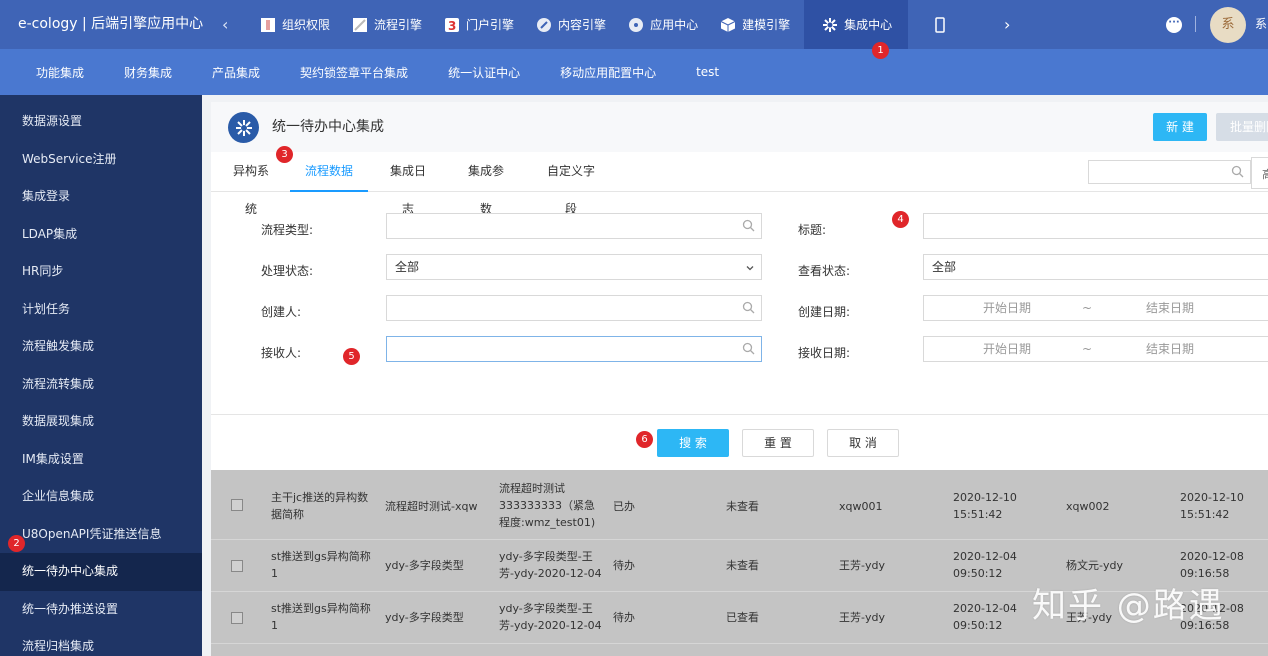 The image size is (1268, 656). I want to click on chevron-down-icon, so click(750, 269).